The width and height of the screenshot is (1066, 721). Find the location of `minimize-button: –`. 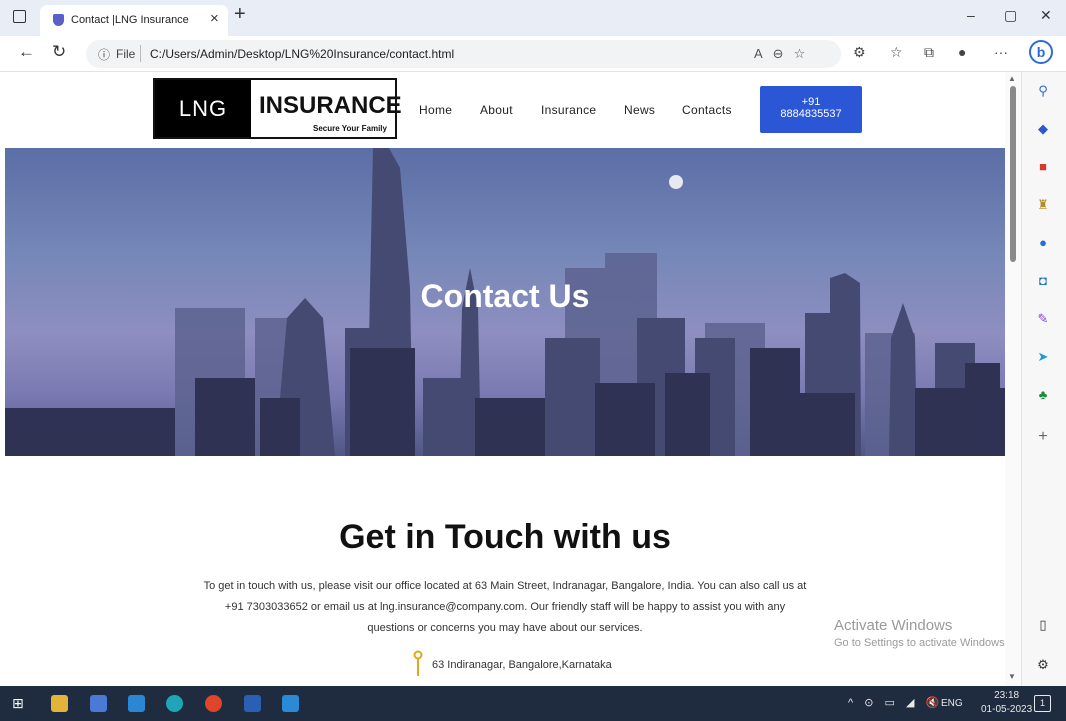

minimize-button: – is located at coordinates (971, 15).